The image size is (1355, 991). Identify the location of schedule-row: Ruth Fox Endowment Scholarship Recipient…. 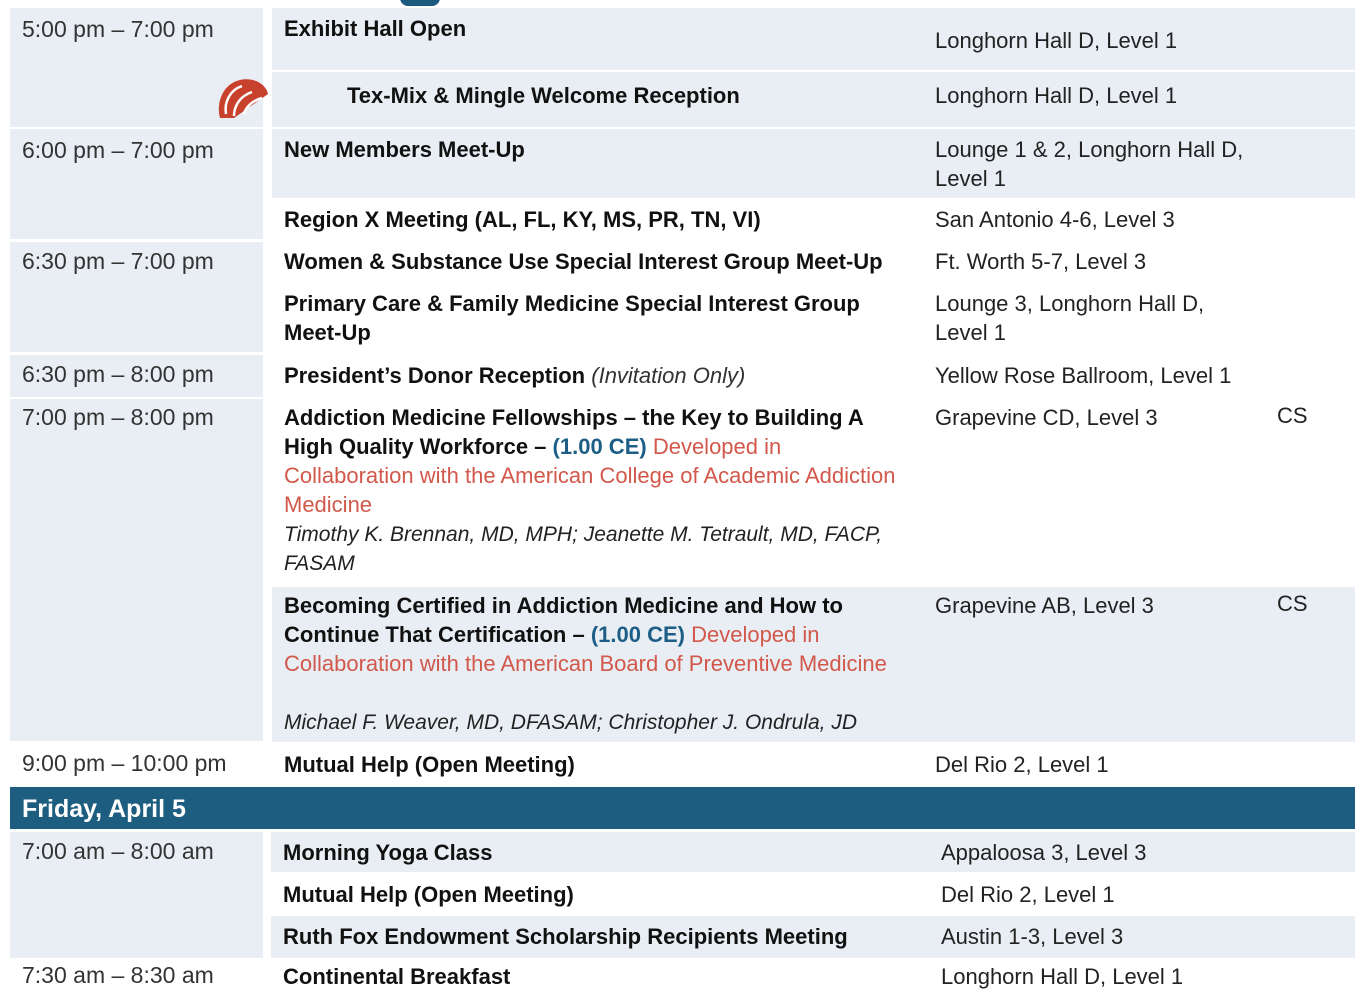
(682, 937).